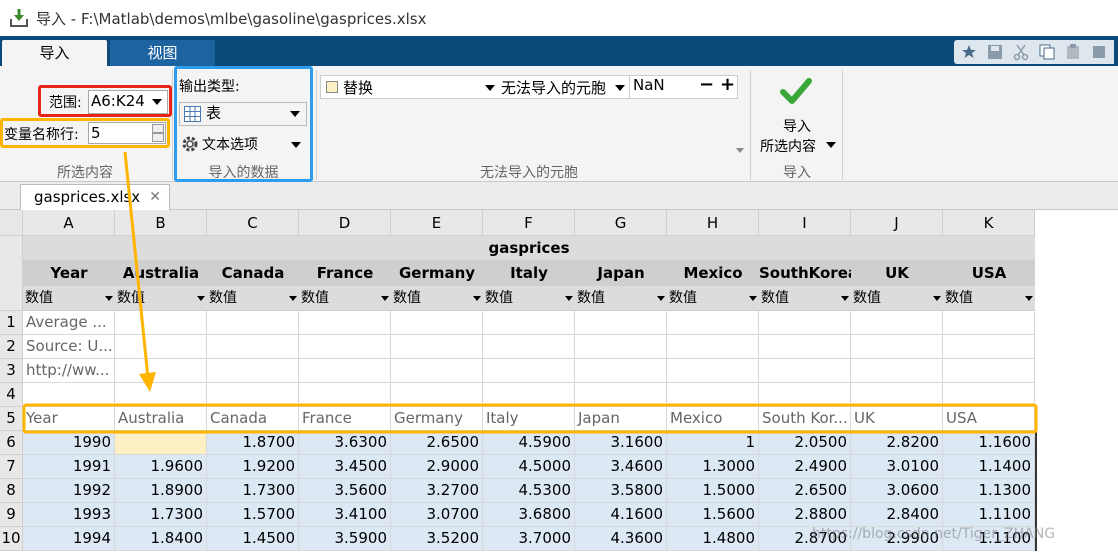 This screenshot has height=552, width=1118. I want to click on data-cell: 3.5200, so click(437, 539).